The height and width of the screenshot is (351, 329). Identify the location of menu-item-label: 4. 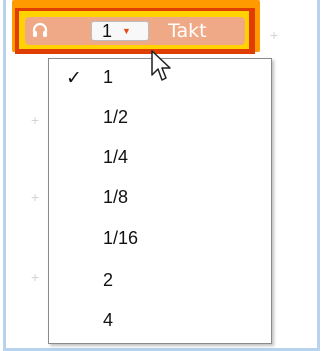
(108, 320).